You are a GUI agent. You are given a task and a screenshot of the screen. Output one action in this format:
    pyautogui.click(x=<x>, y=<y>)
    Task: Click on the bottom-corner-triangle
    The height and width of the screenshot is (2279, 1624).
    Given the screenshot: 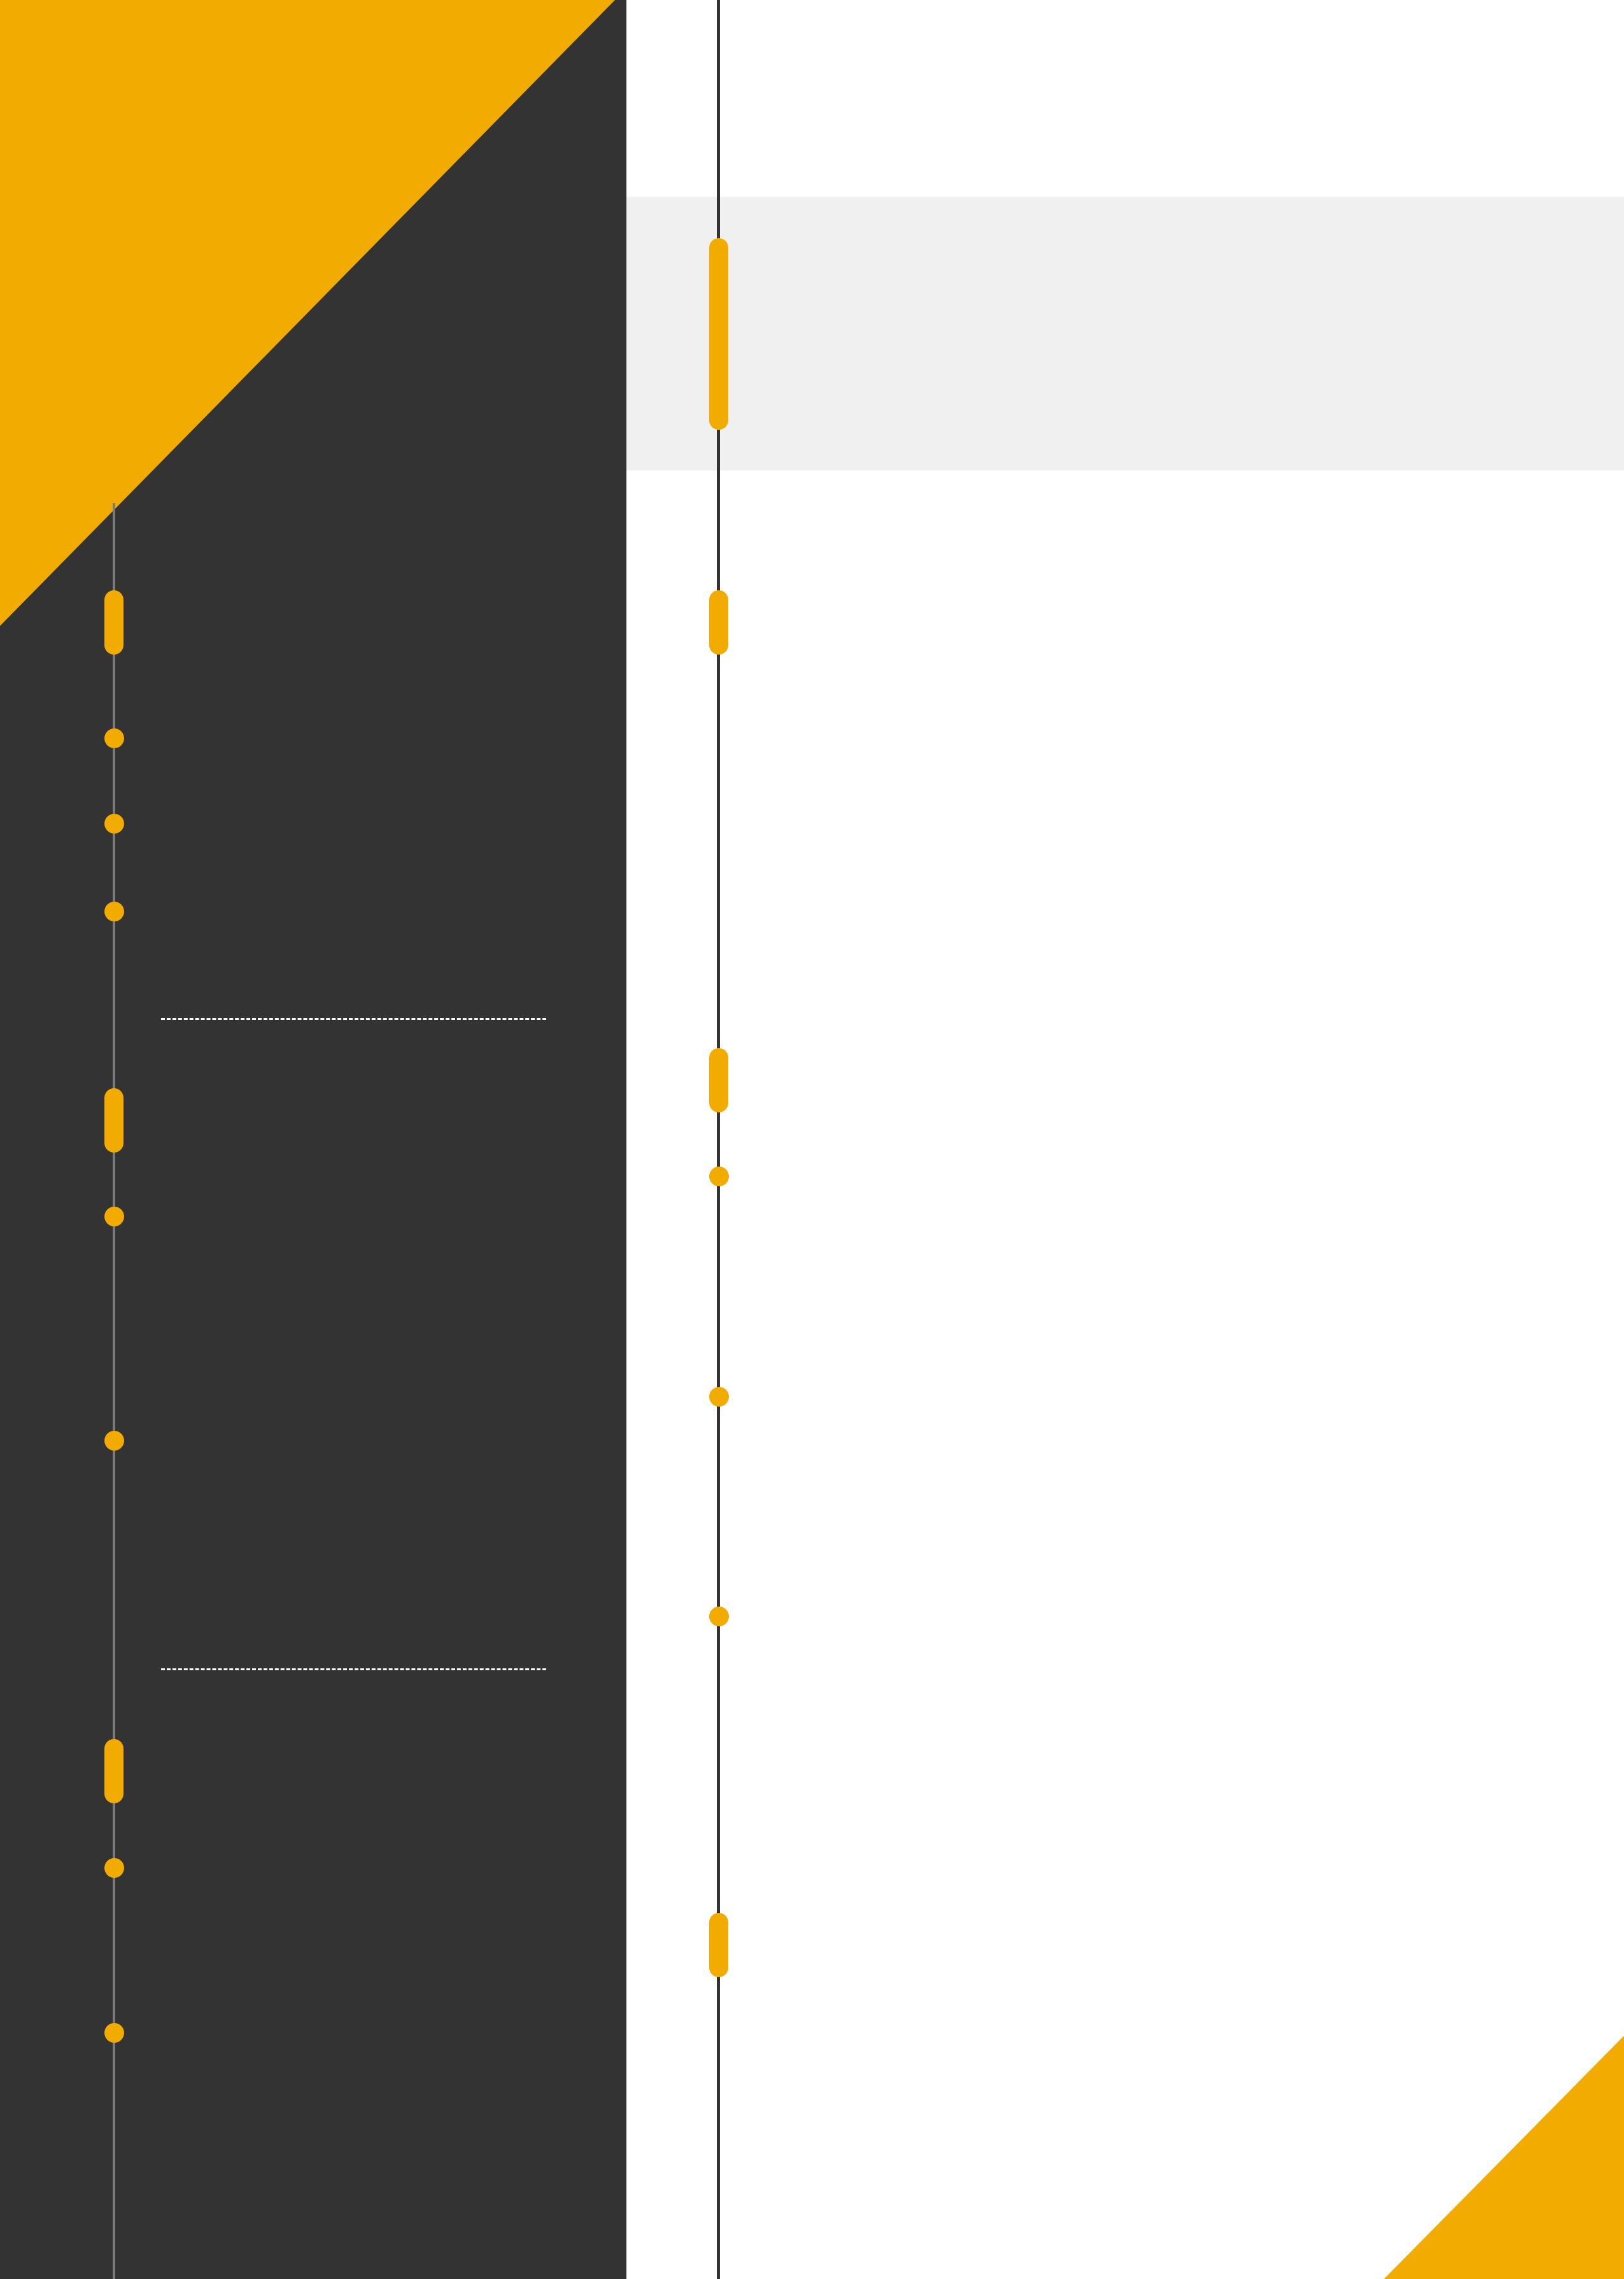 What is the action you would take?
    pyautogui.click(x=1504, y=2157)
    